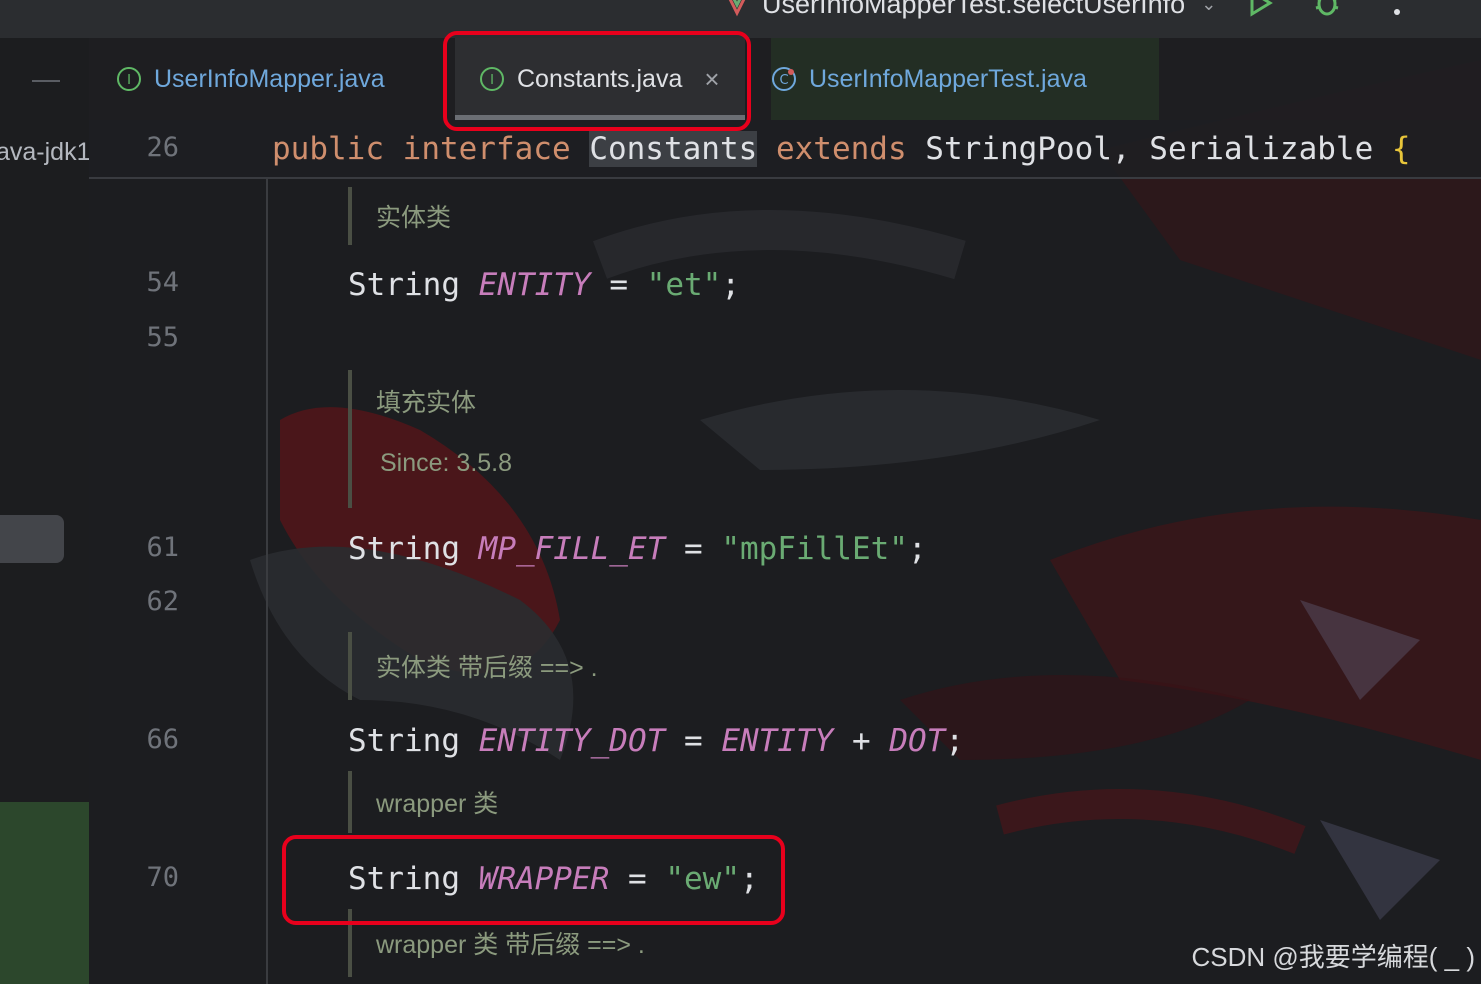 This screenshot has height=984, width=1481. I want to click on more-vertical-icon, so click(1397, 12).